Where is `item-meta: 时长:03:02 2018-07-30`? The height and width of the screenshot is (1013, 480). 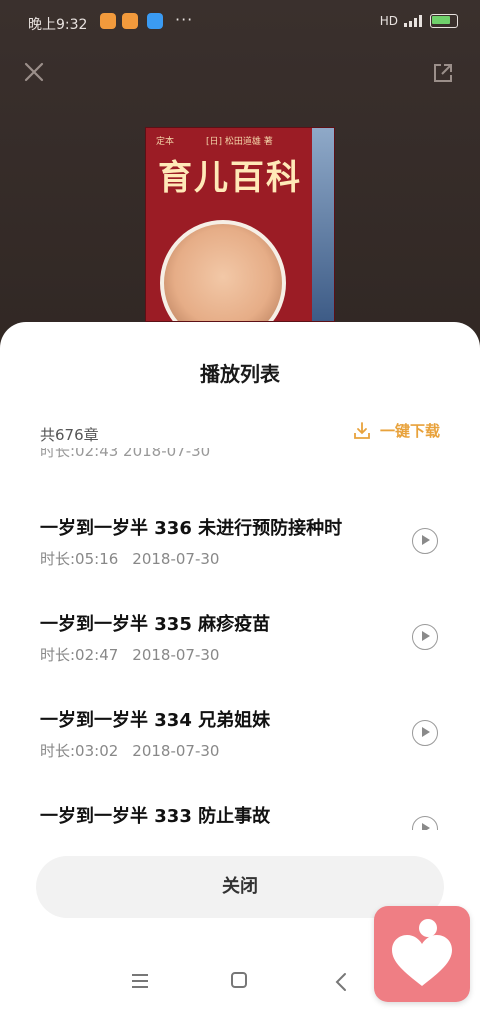
item-meta: 时长:03:02 2018-07-30 is located at coordinates (129, 750).